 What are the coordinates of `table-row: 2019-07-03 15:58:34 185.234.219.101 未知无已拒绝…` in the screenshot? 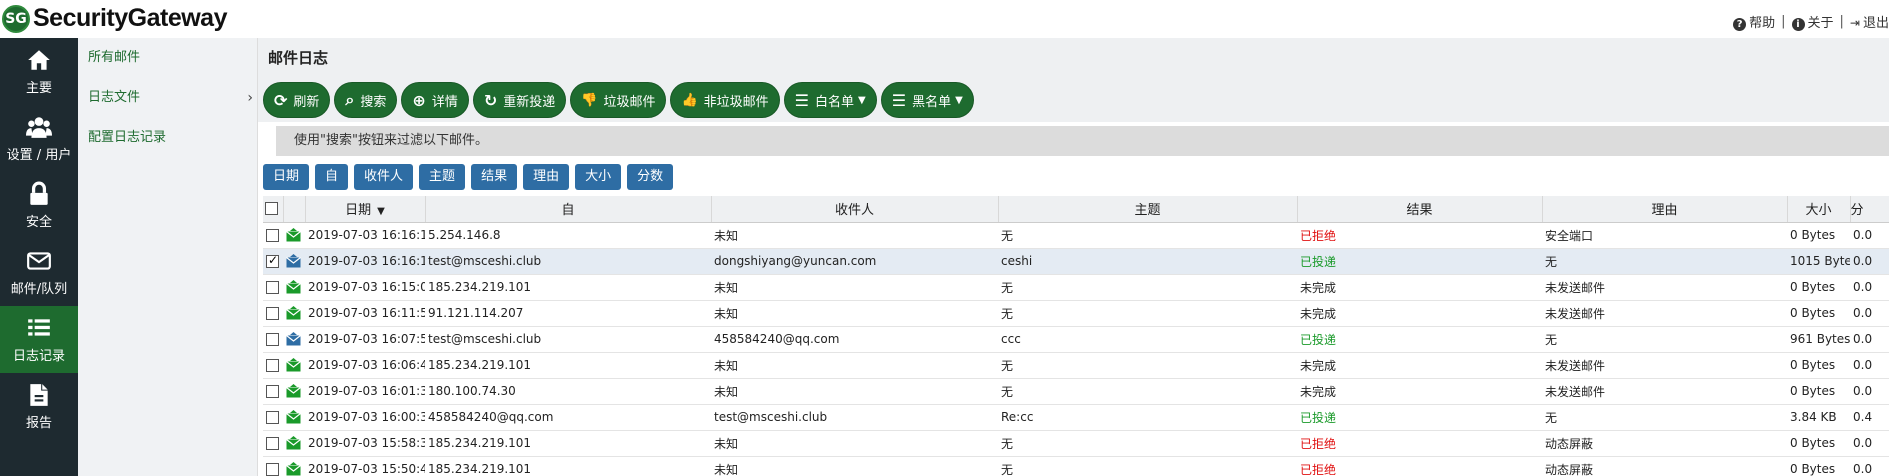 It's located at (1076, 443).